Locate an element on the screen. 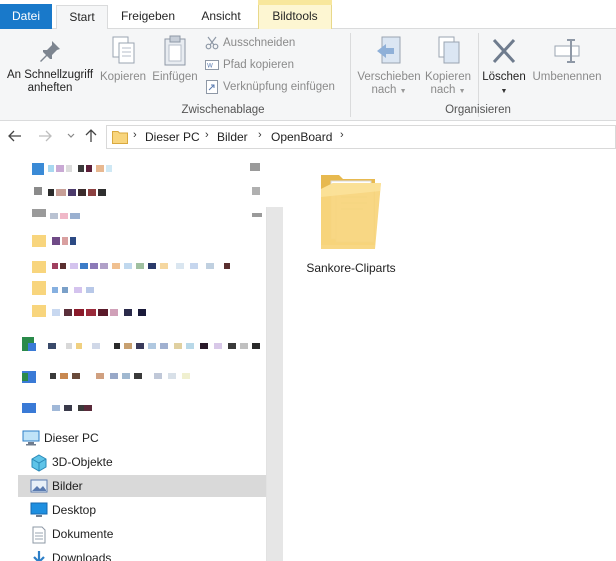 The width and height of the screenshot is (616, 561). nav-3d-objects-label: 3D-Objekte is located at coordinates (82, 462).